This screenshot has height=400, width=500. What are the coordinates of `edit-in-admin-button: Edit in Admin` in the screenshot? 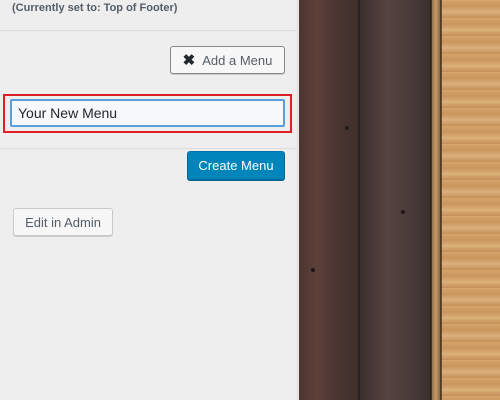 It's located at (63, 222).